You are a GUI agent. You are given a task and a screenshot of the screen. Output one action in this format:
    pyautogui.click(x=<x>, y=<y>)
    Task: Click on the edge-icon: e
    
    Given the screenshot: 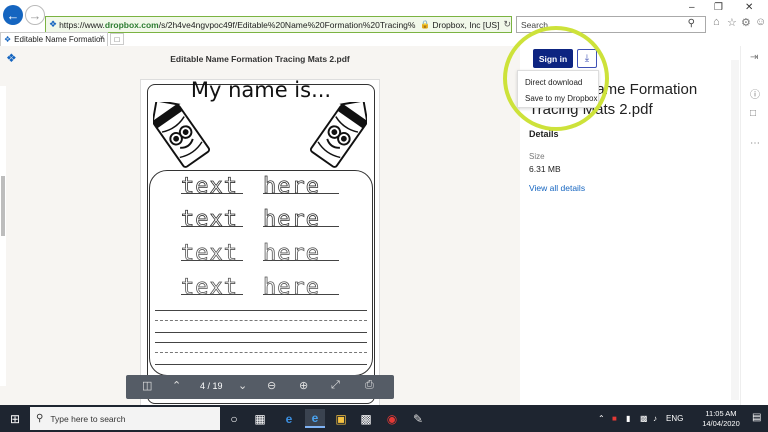 What is the action you would take?
    pyautogui.click(x=289, y=418)
    